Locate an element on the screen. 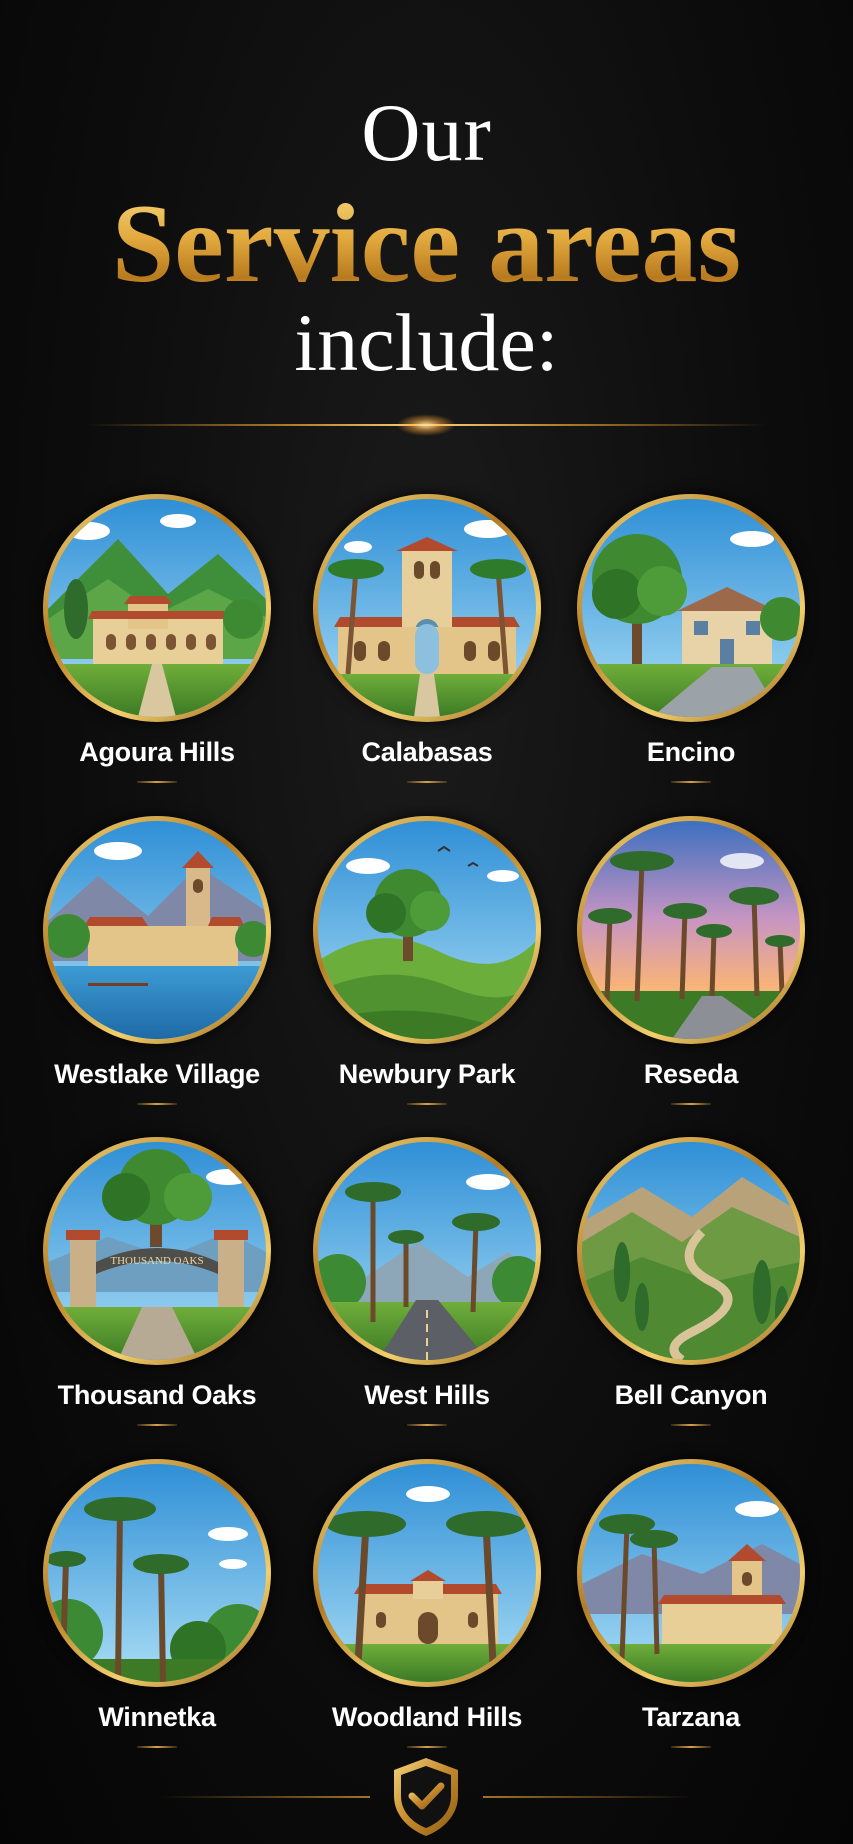 The image size is (853, 1844). area-name: Winnetka is located at coordinates (157, 1717).